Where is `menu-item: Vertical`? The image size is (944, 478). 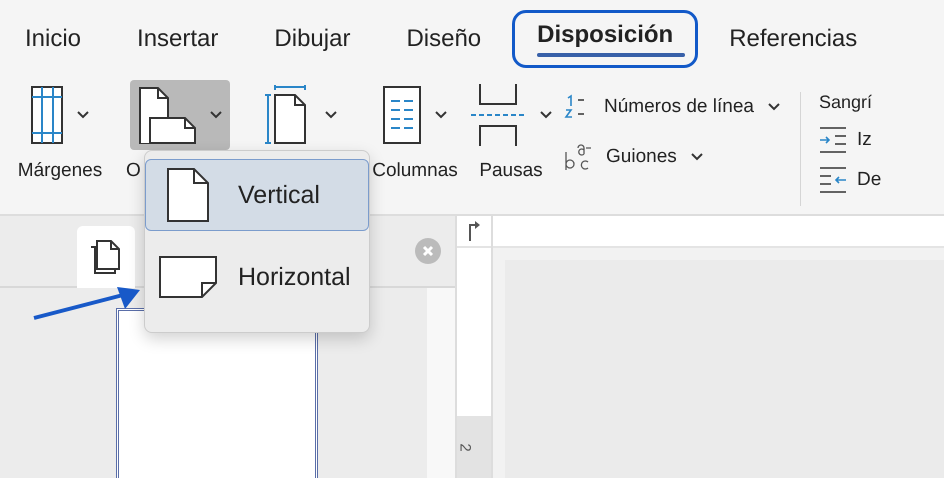
menu-item: Vertical is located at coordinates (257, 195).